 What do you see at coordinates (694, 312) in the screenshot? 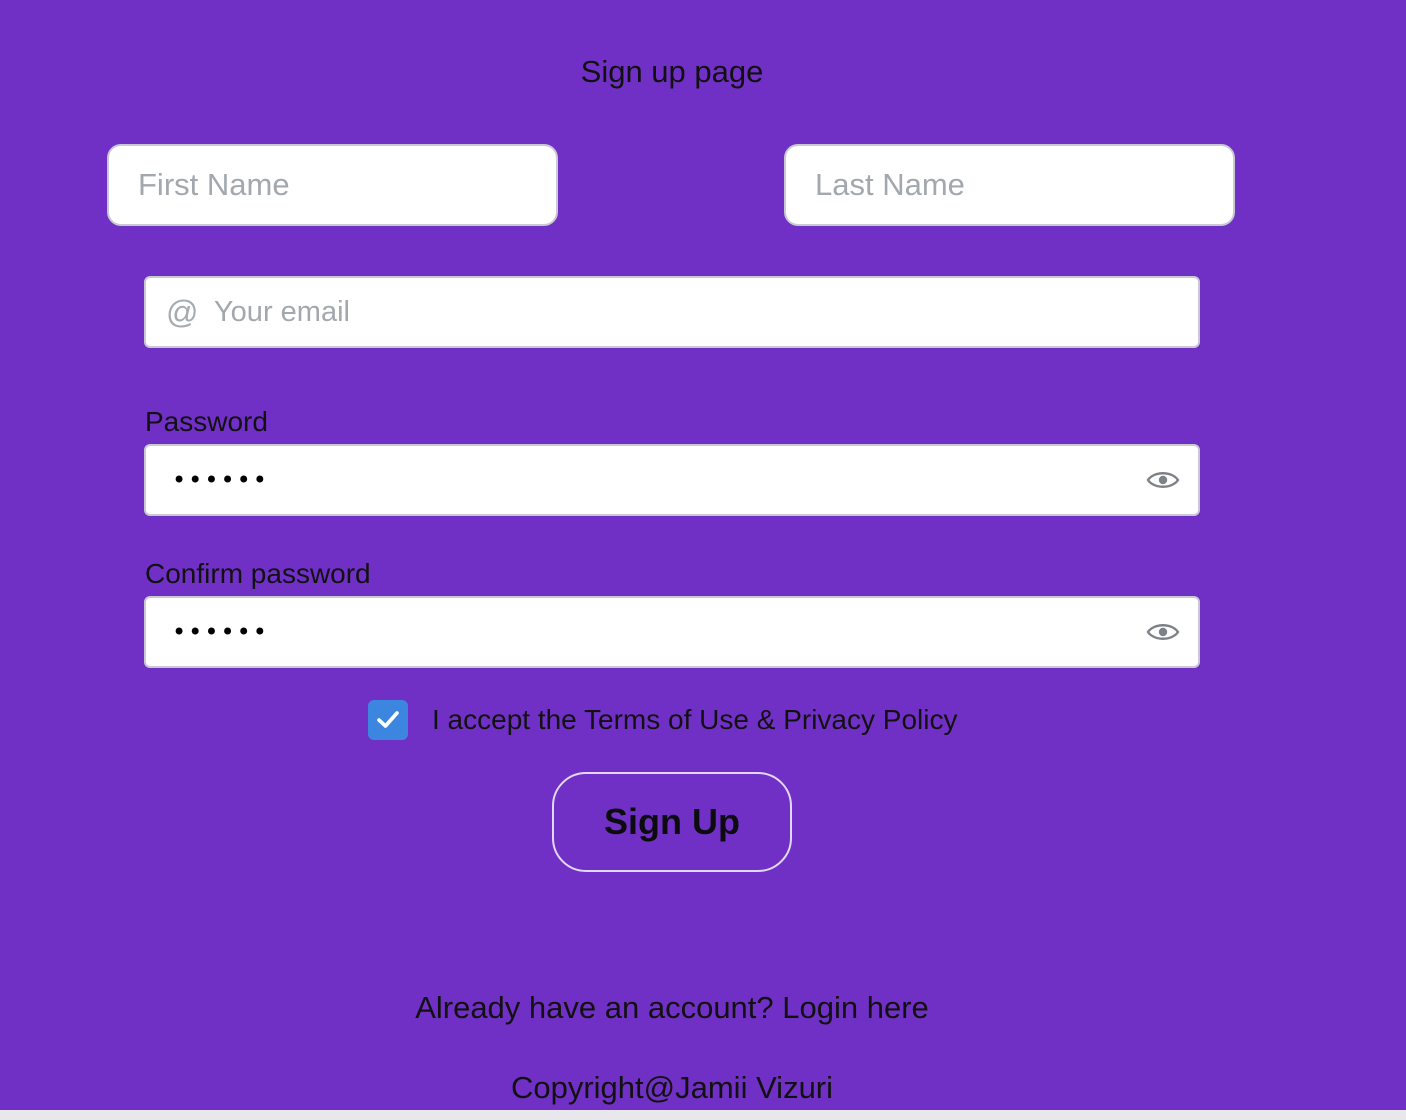
I see `email-input` at bounding box center [694, 312].